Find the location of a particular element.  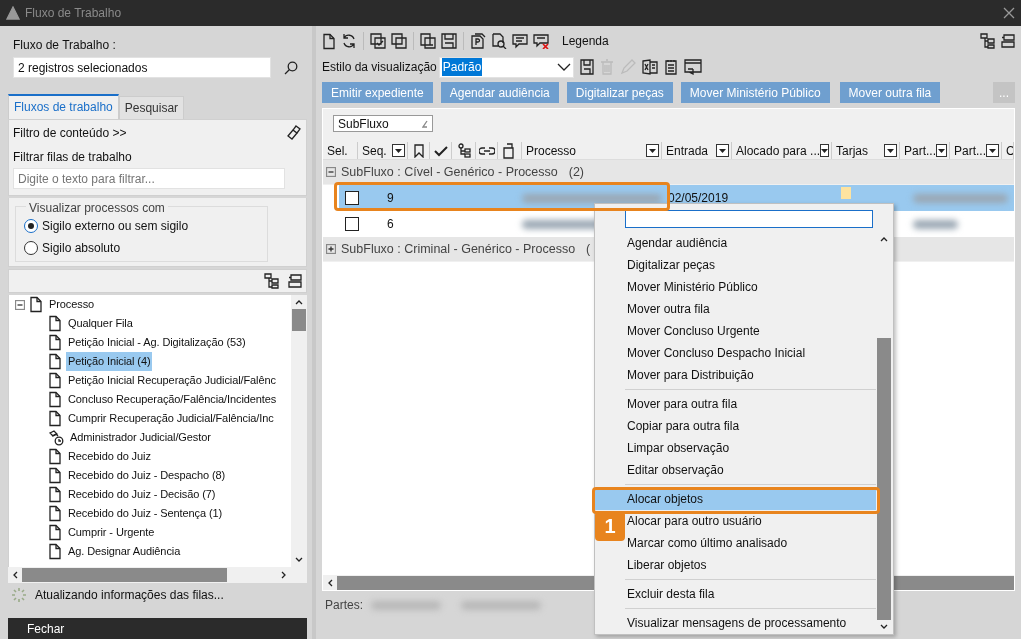

tree-item: Recebido do Juiz - Despacho (8) is located at coordinates (147, 475).